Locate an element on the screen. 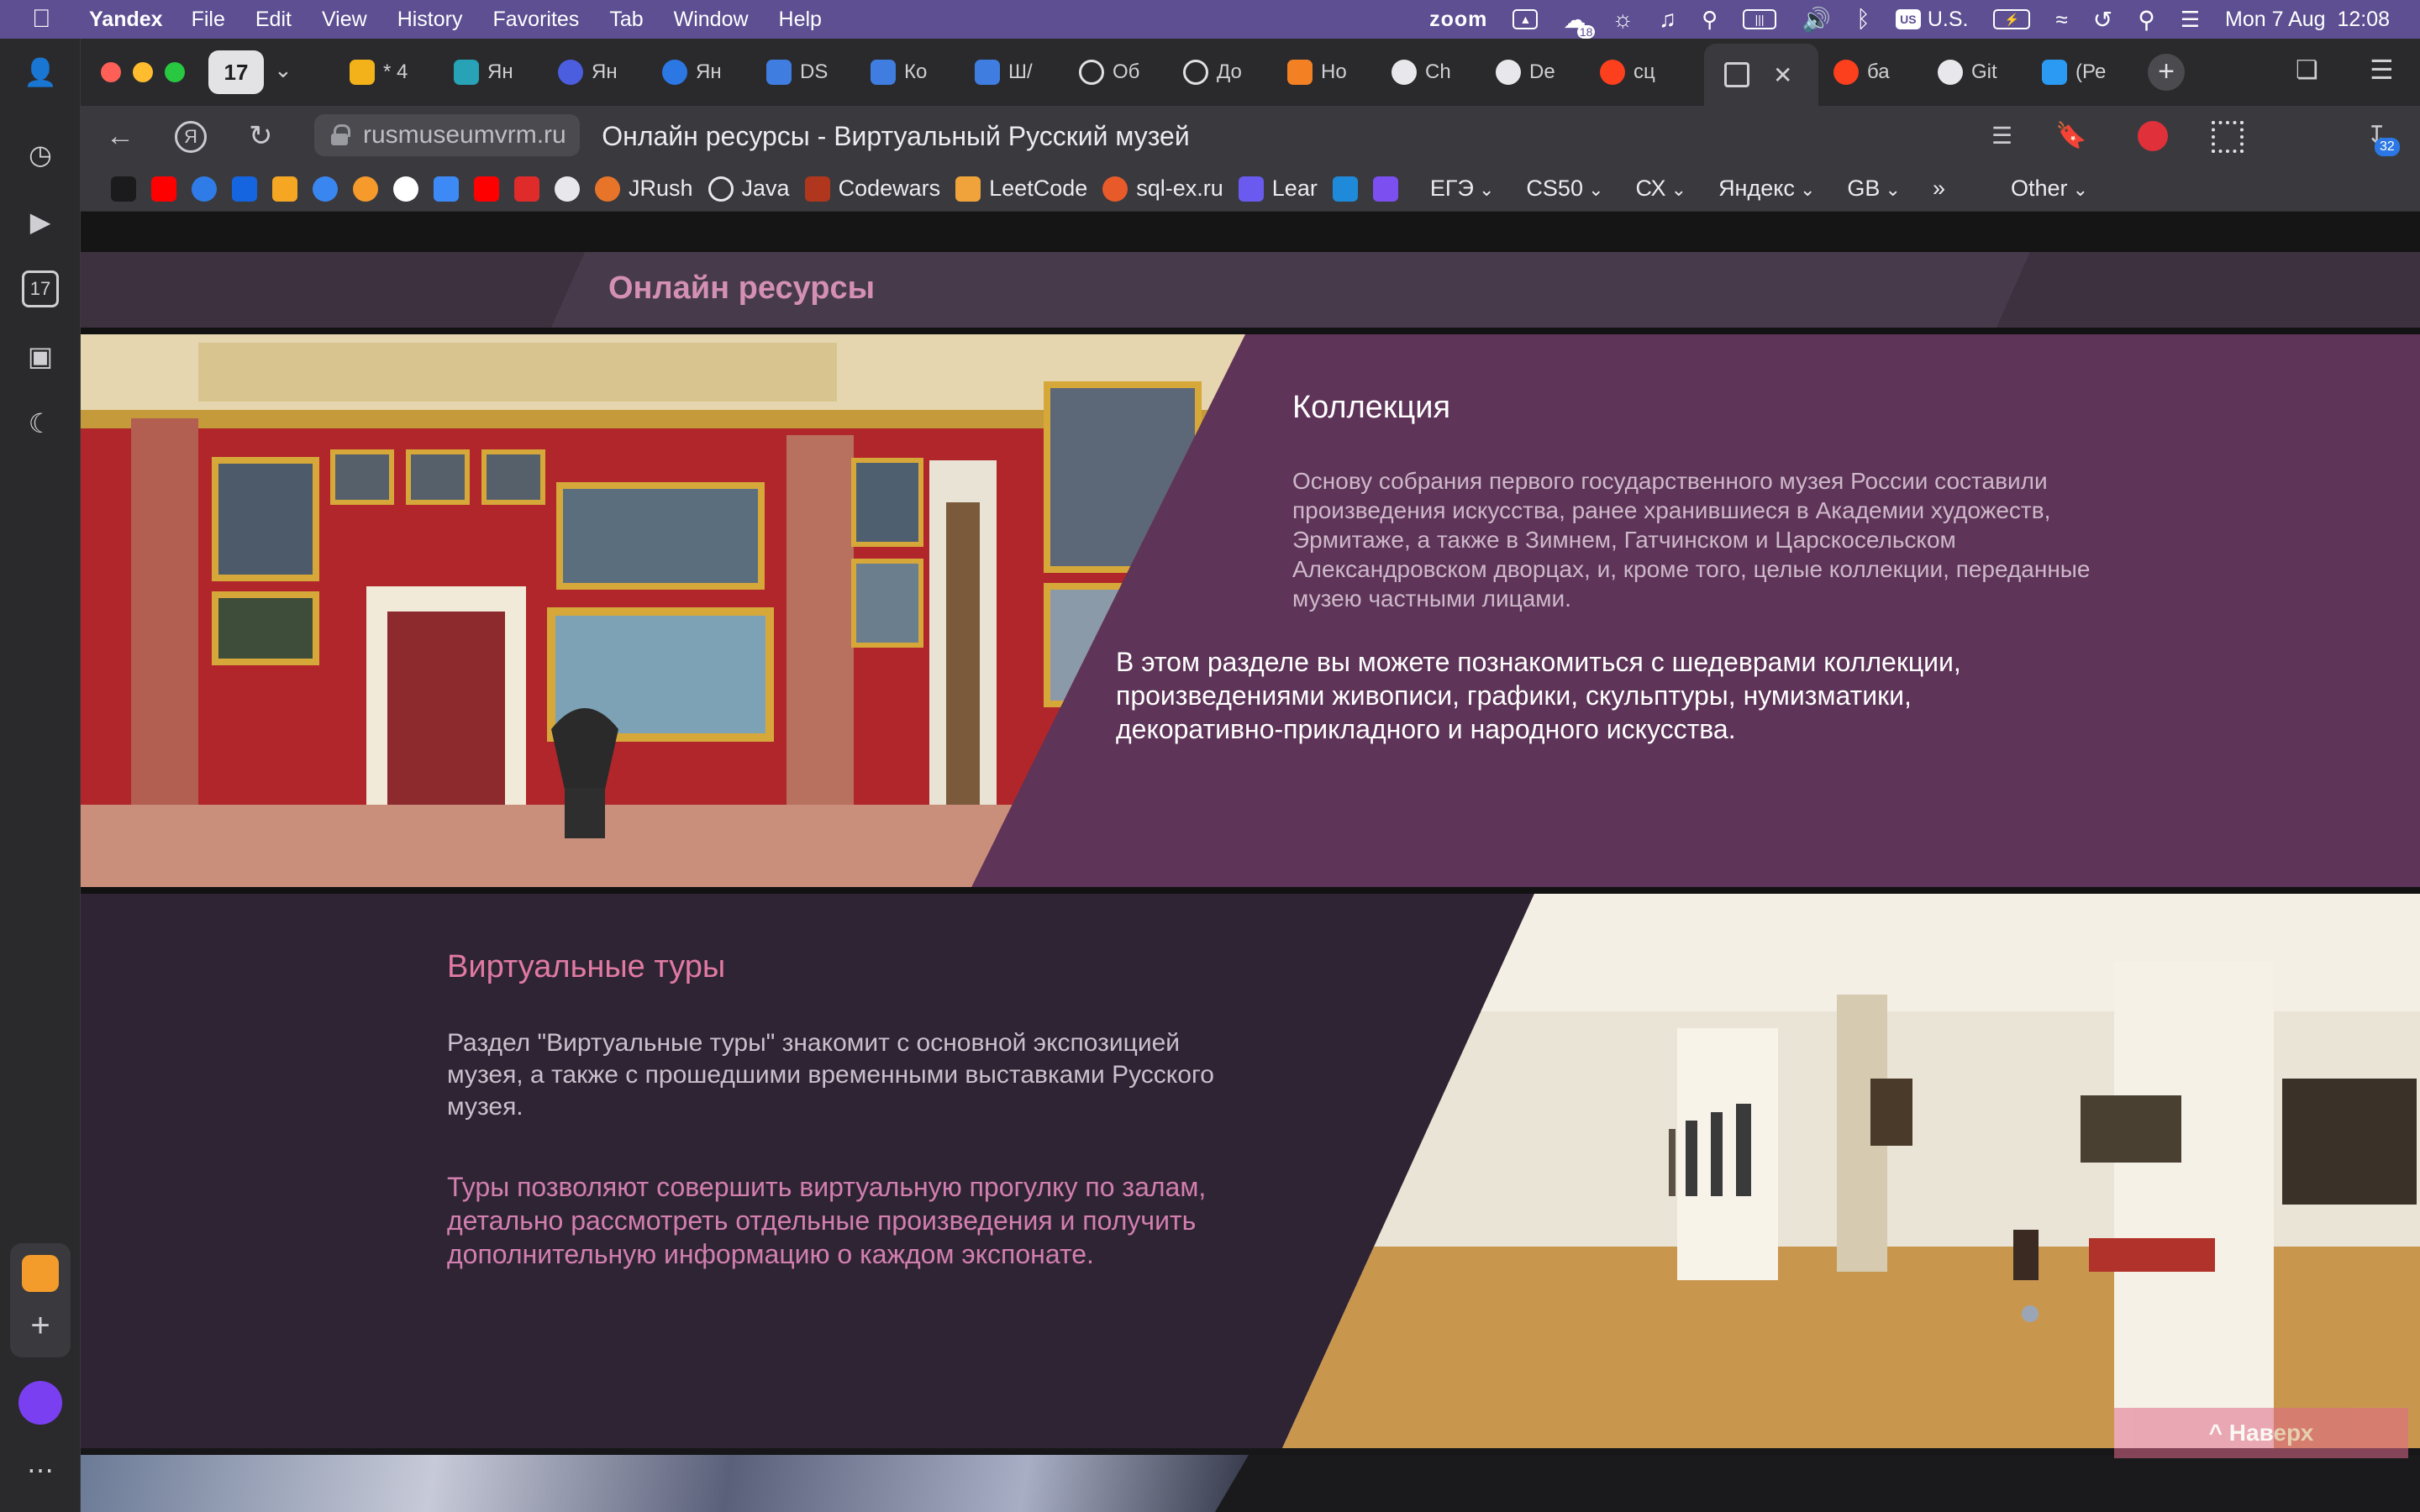 This screenshot has height=1512, width=2420. mail-at-bookmark-icon is located at coordinates (204, 189).